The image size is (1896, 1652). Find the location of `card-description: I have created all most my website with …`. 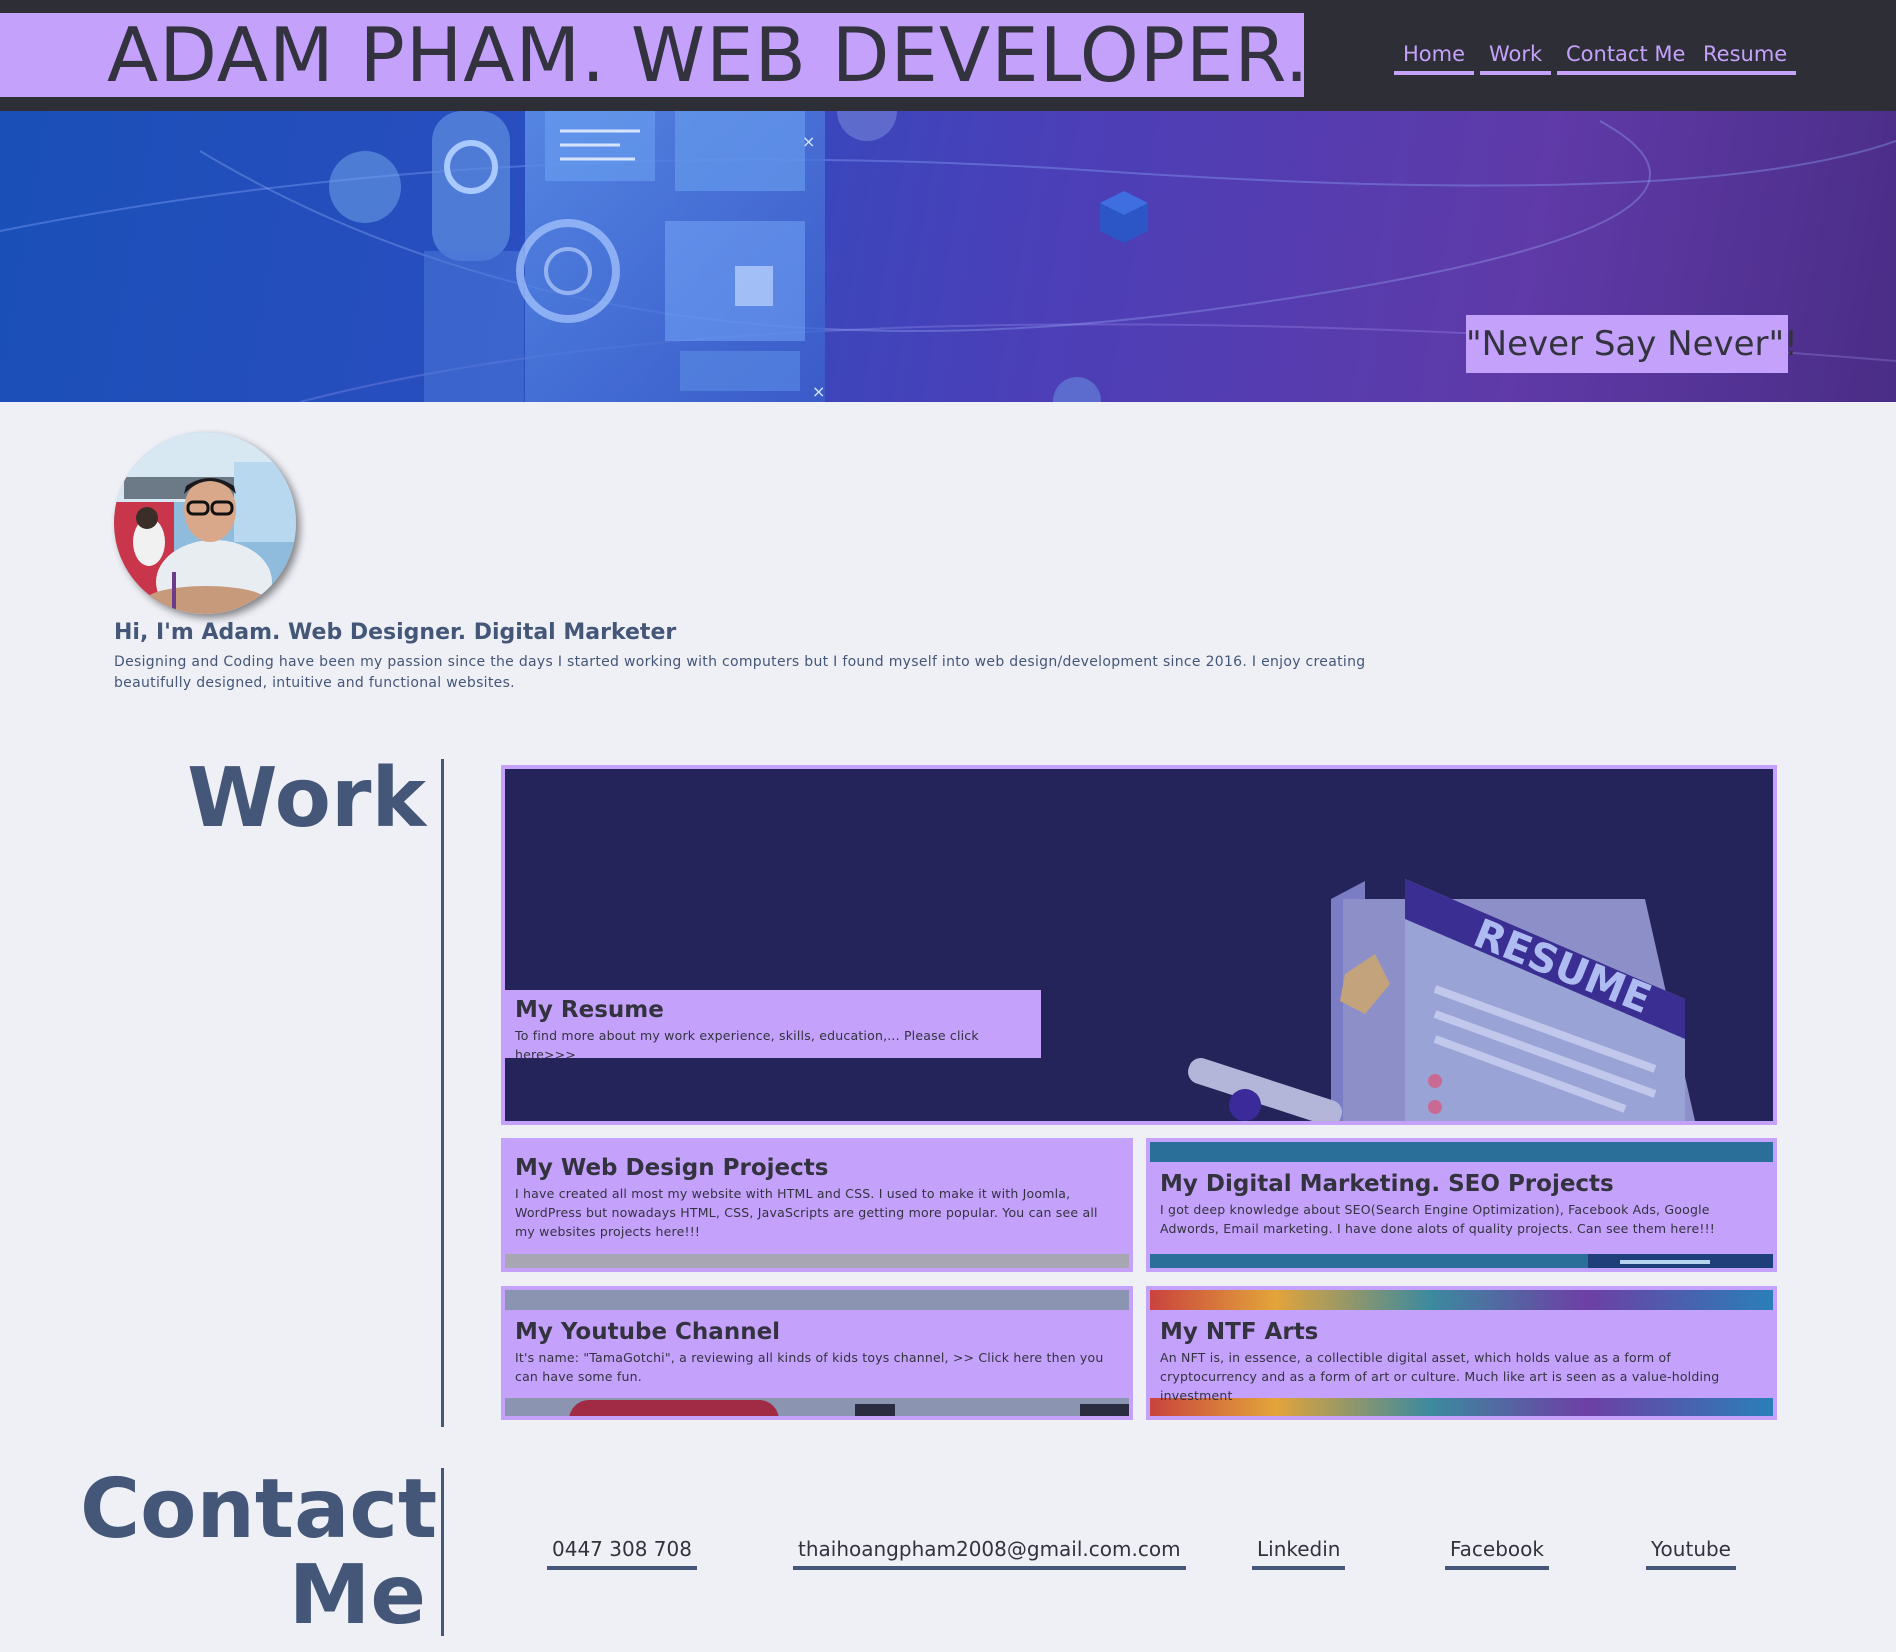

card-description: I have created all most my website with … is located at coordinates (806, 1212).